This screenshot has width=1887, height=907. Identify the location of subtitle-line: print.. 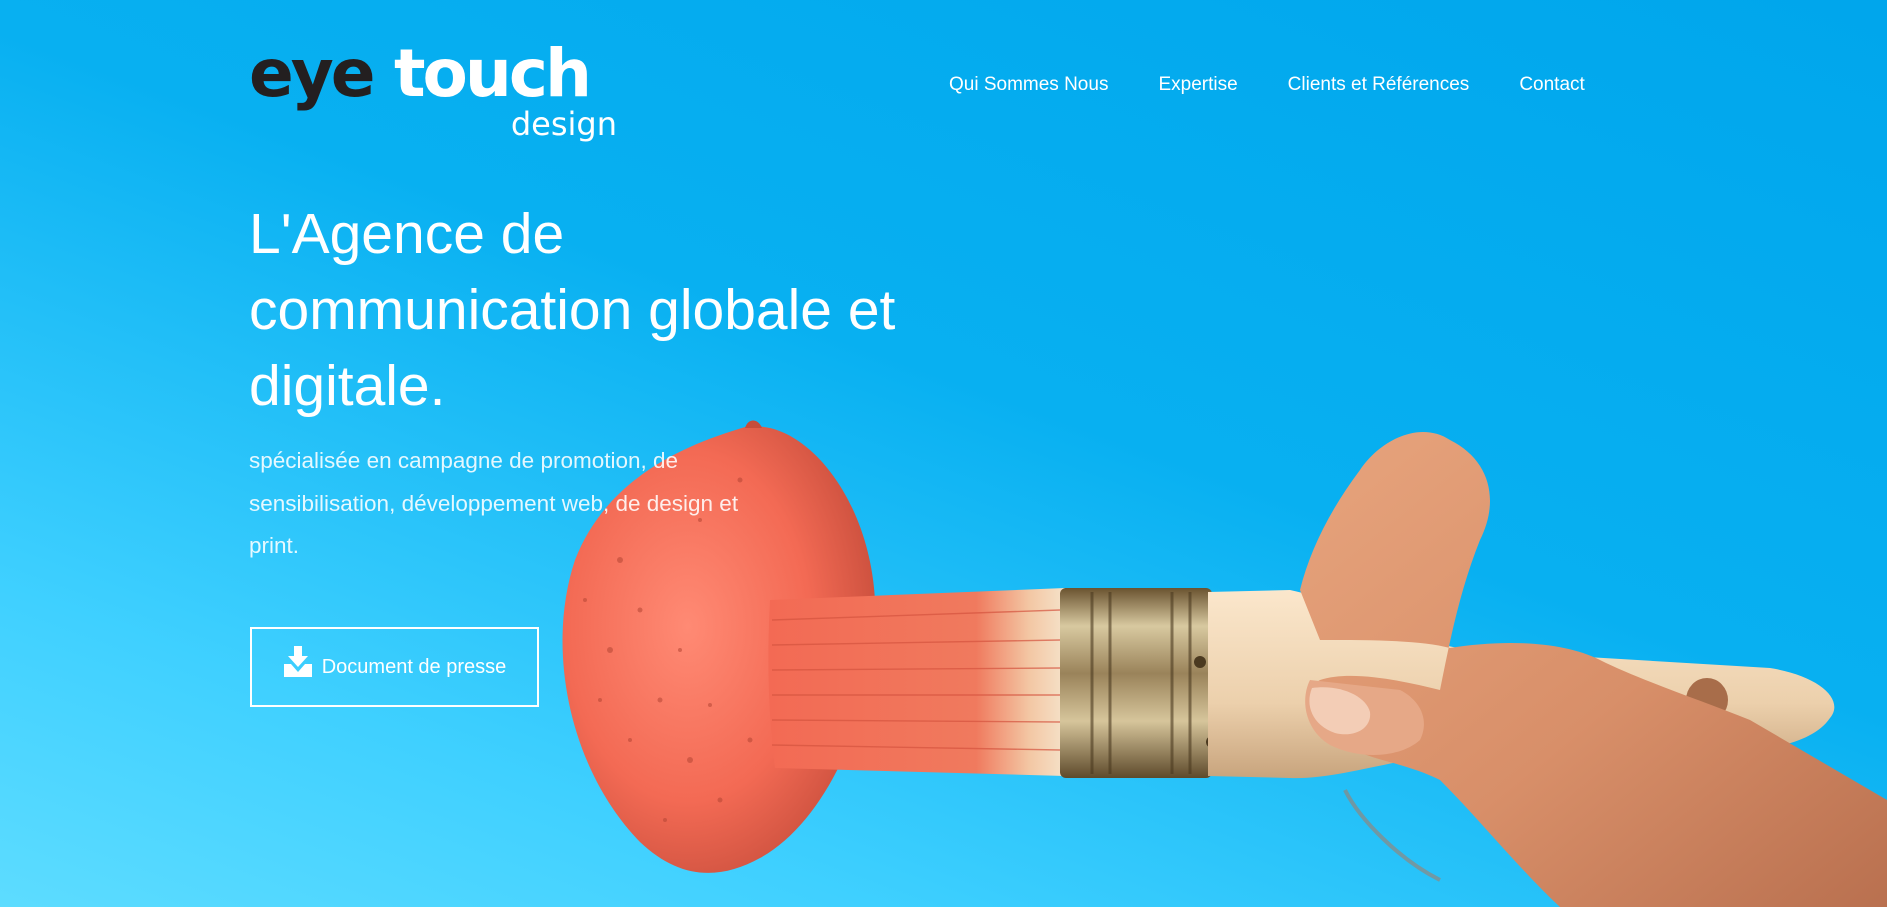
(274, 545).